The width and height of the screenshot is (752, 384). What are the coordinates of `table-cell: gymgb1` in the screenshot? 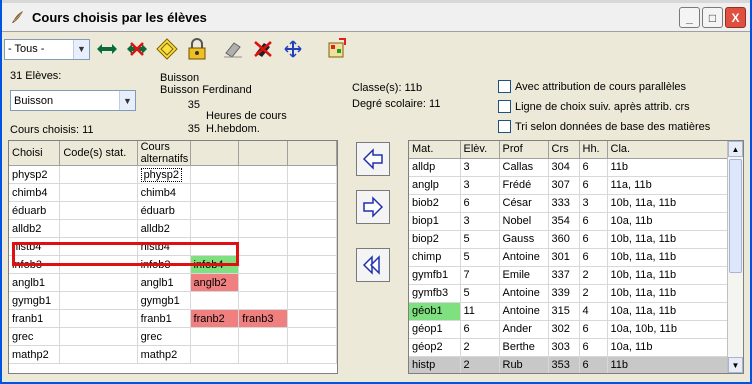 It's located at (164, 300).